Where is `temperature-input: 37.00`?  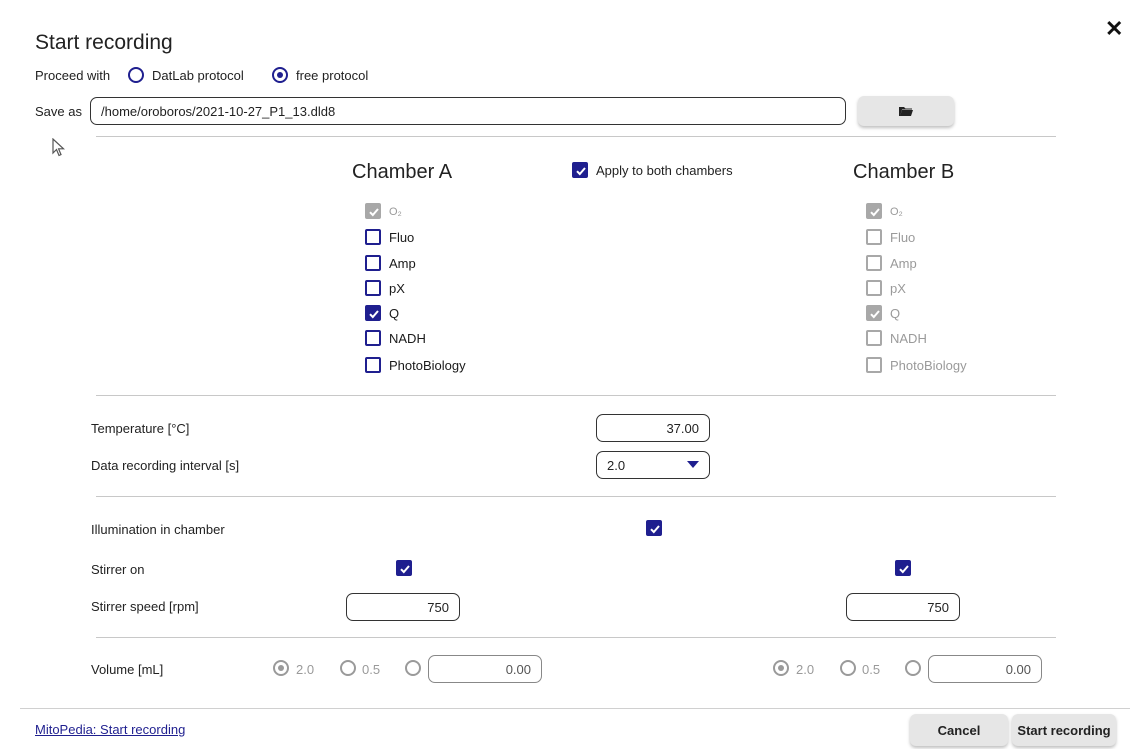 temperature-input: 37.00 is located at coordinates (653, 428).